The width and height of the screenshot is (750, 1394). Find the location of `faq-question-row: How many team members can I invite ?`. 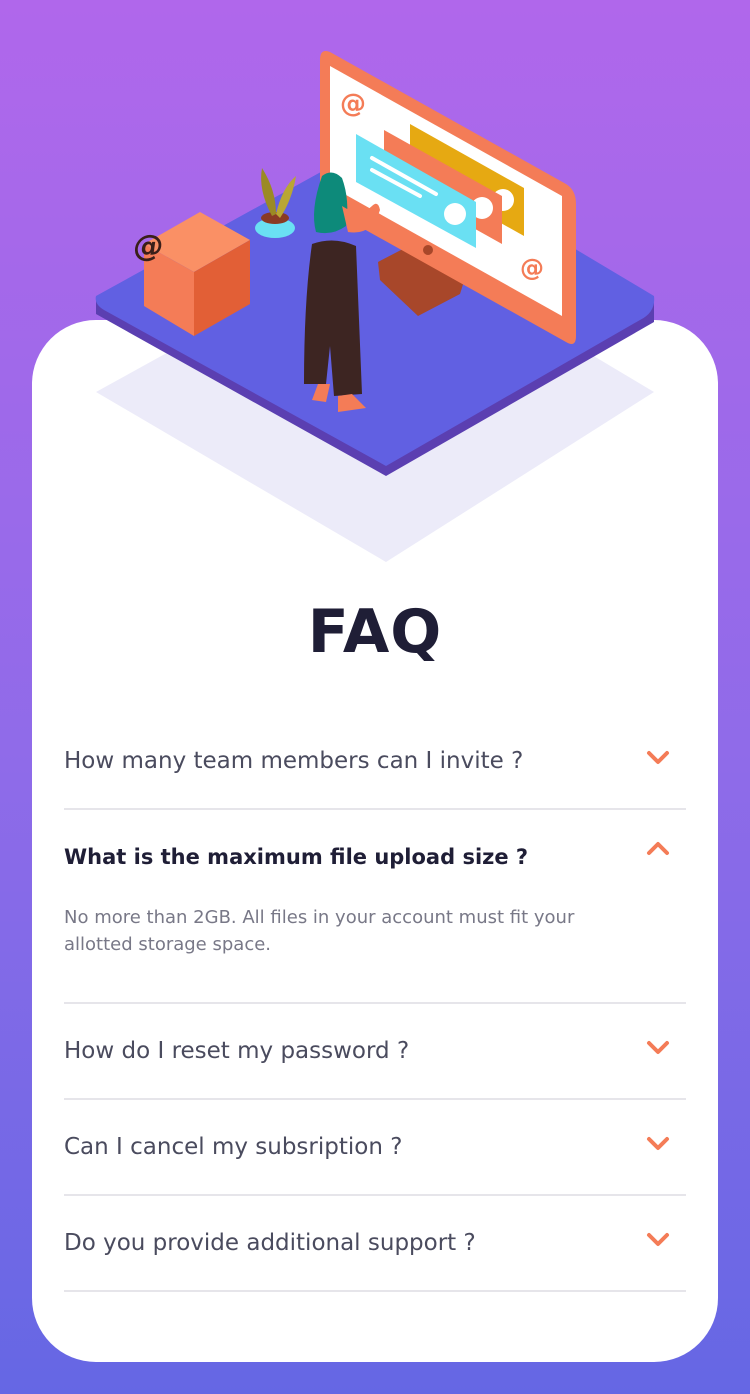

faq-question-row: How many team members can I invite ? is located at coordinates (375, 761).